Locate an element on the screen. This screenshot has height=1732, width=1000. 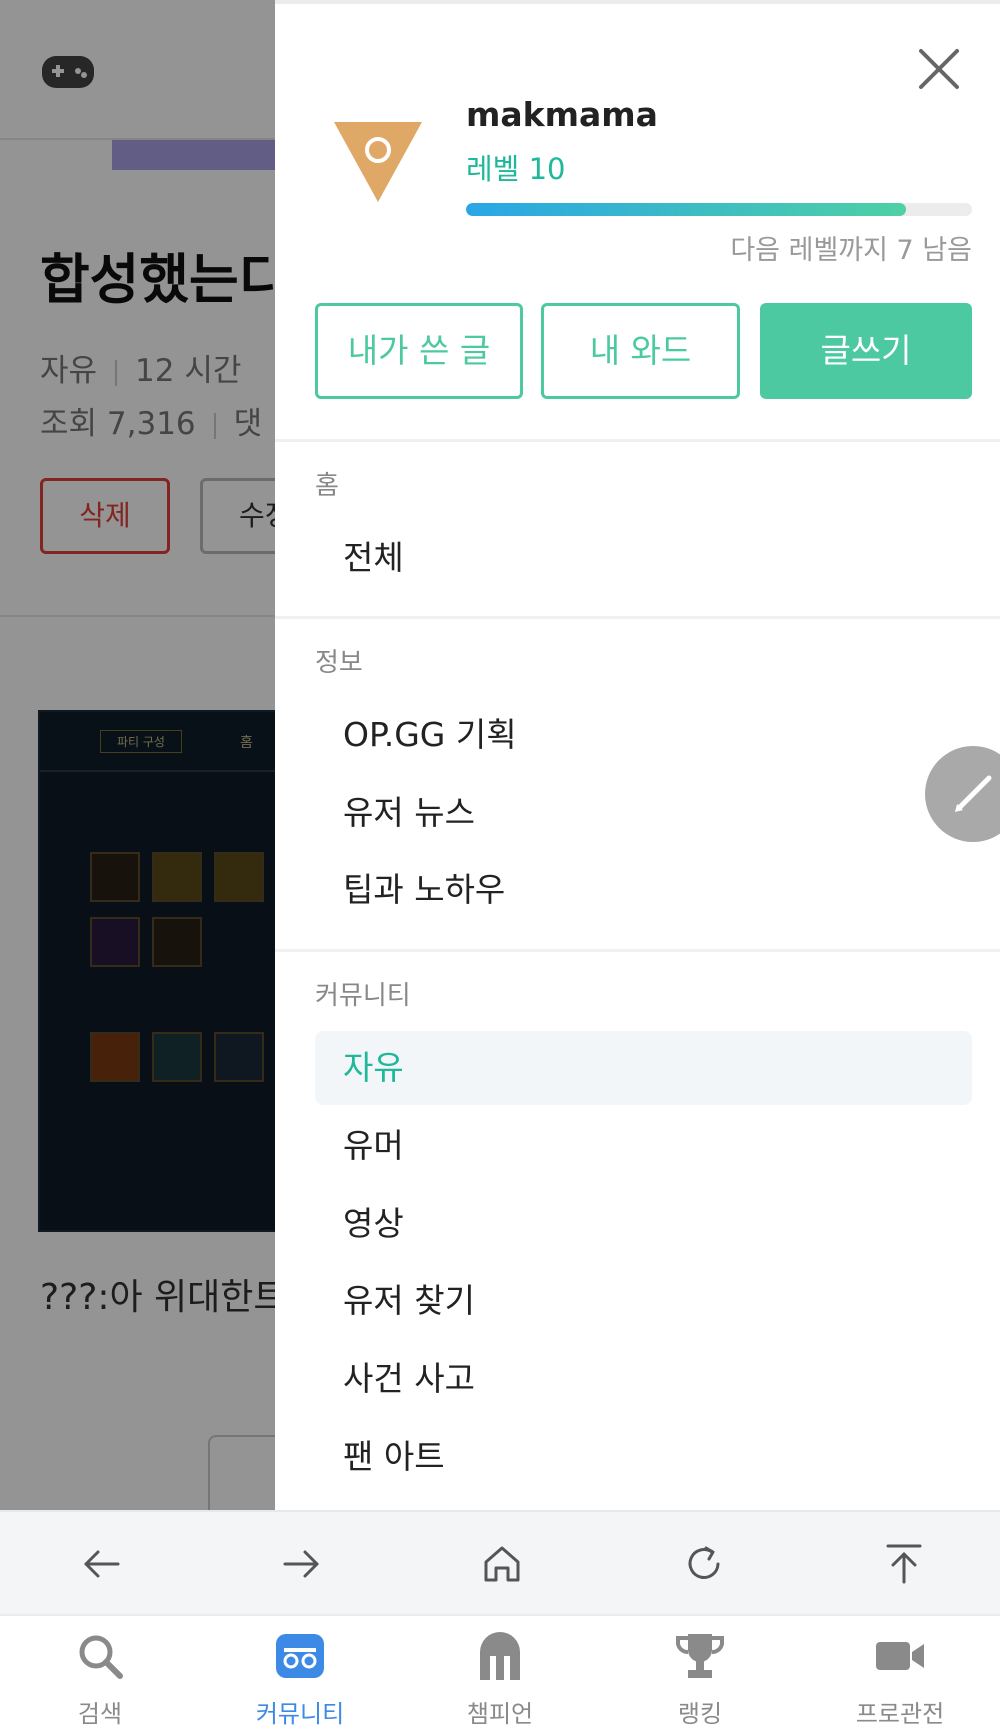
level-progress-caption: 다음 레벨까지 7 남음 is located at coordinates (851, 250).